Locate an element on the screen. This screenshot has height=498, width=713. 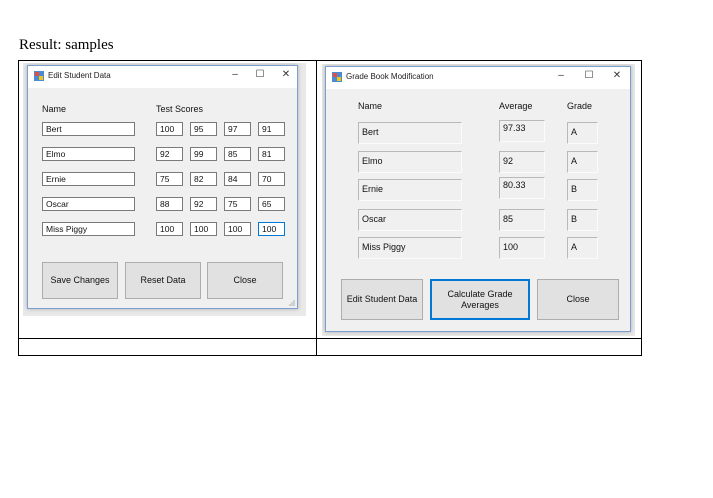
grade-window-titlebar: Grade Book Modification – ☐ ✕ is located at coordinates (478, 78).